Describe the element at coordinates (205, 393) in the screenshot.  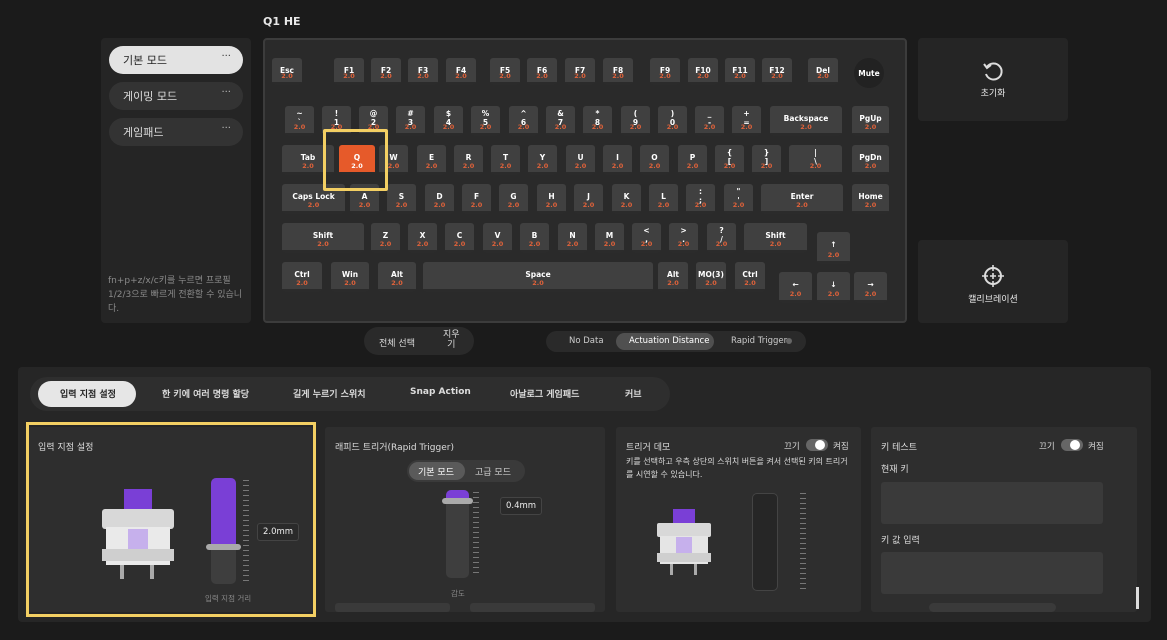
I see `tab-multi-command: 한 키에 여러 명령 할당` at that location.